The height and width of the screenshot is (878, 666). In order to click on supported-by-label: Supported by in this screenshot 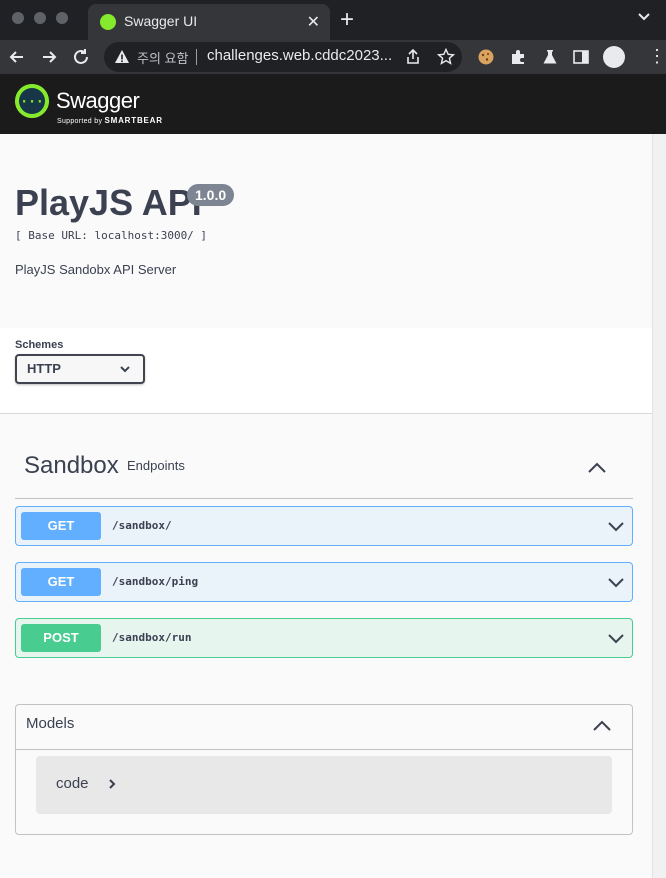, I will do `click(80, 121)`.